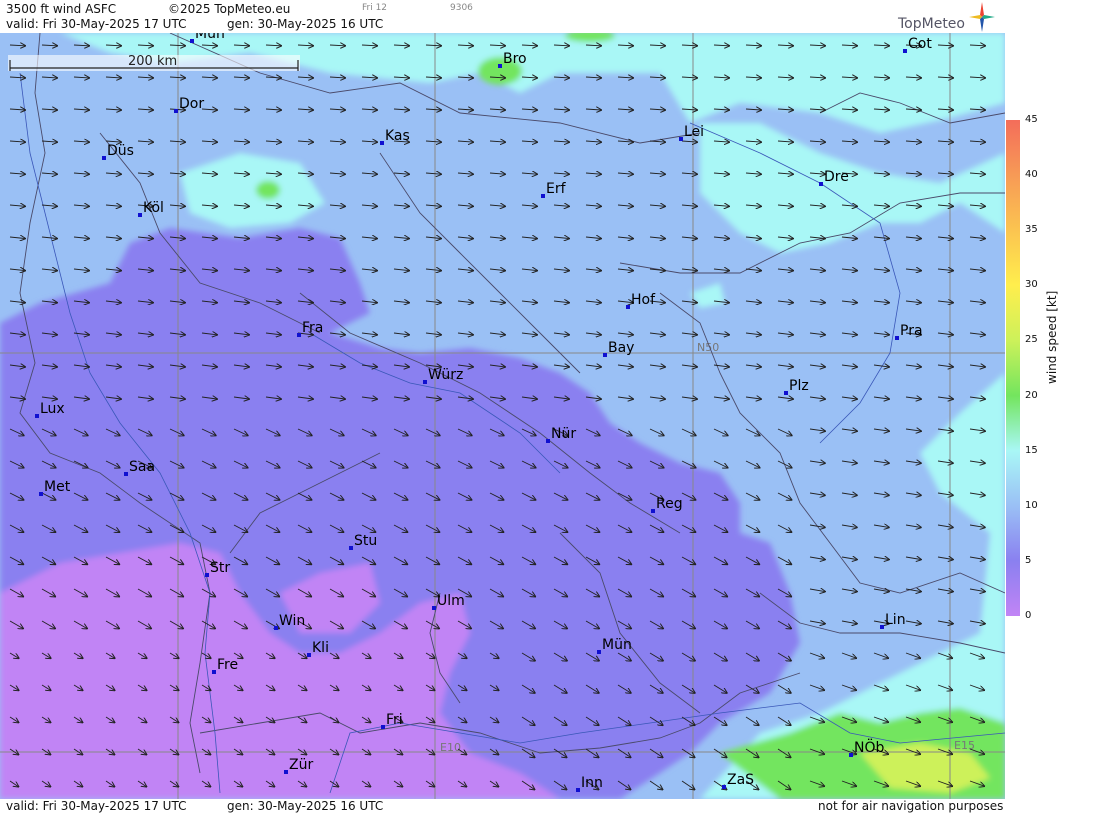  I want to click on city-label: Hof, so click(643, 300).